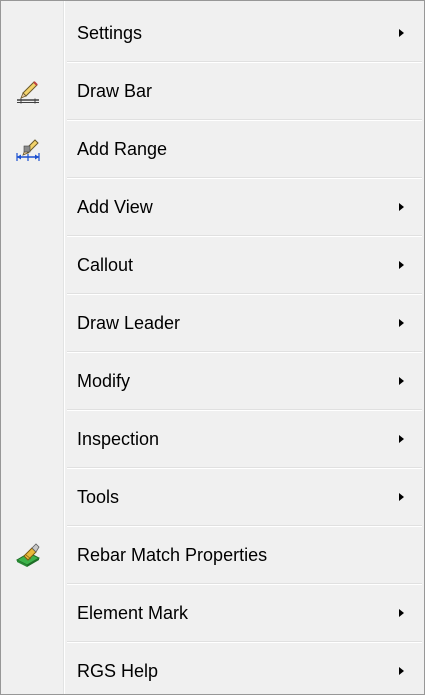 This screenshot has width=425, height=700. Describe the element at coordinates (28, 150) in the screenshot. I see `add-range-icon` at that location.